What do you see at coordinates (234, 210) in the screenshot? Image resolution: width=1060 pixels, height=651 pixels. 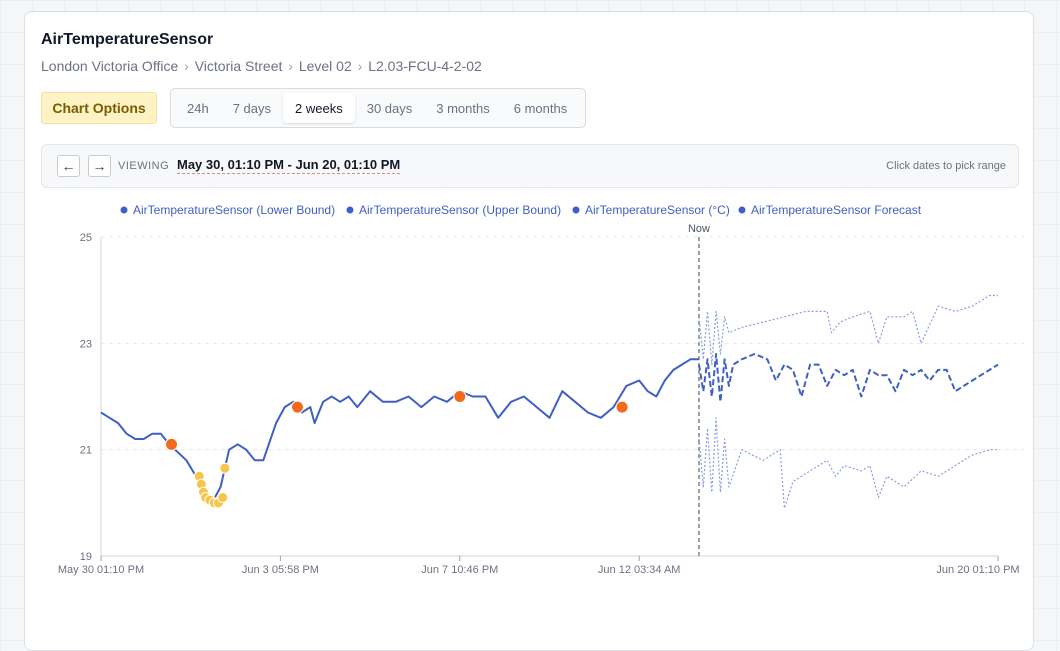 I see `legend-label: AirTemperatureSensor (Lower Bound)` at bounding box center [234, 210].